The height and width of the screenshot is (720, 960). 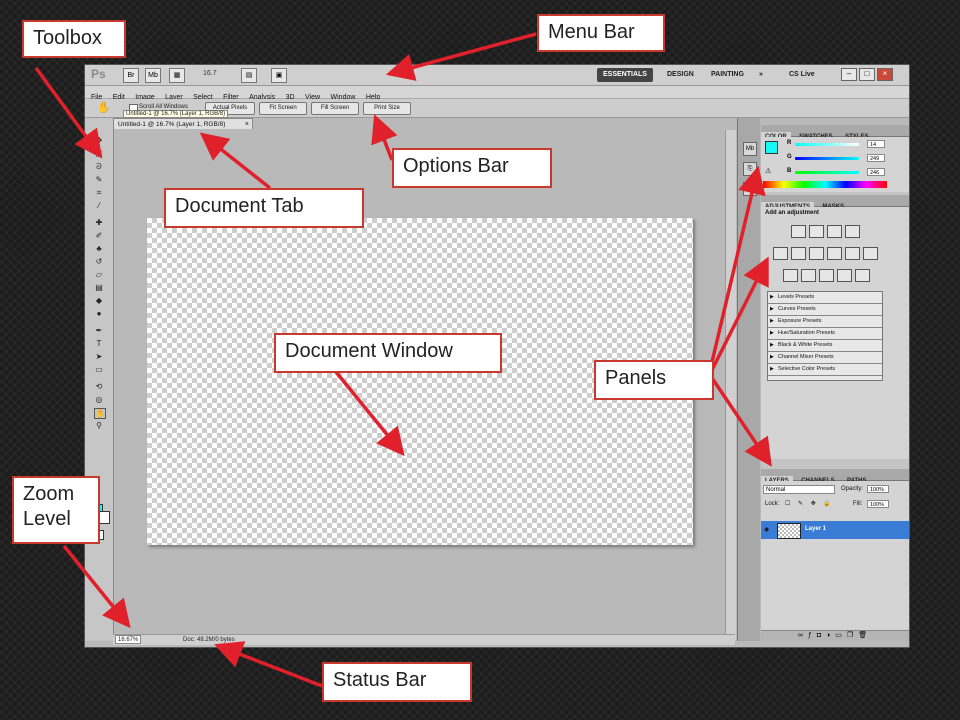 What do you see at coordinates (601, 33) in the screenshot?
I see `callout-menu-bar: Menu Bar` at bounding box center [601, 33].